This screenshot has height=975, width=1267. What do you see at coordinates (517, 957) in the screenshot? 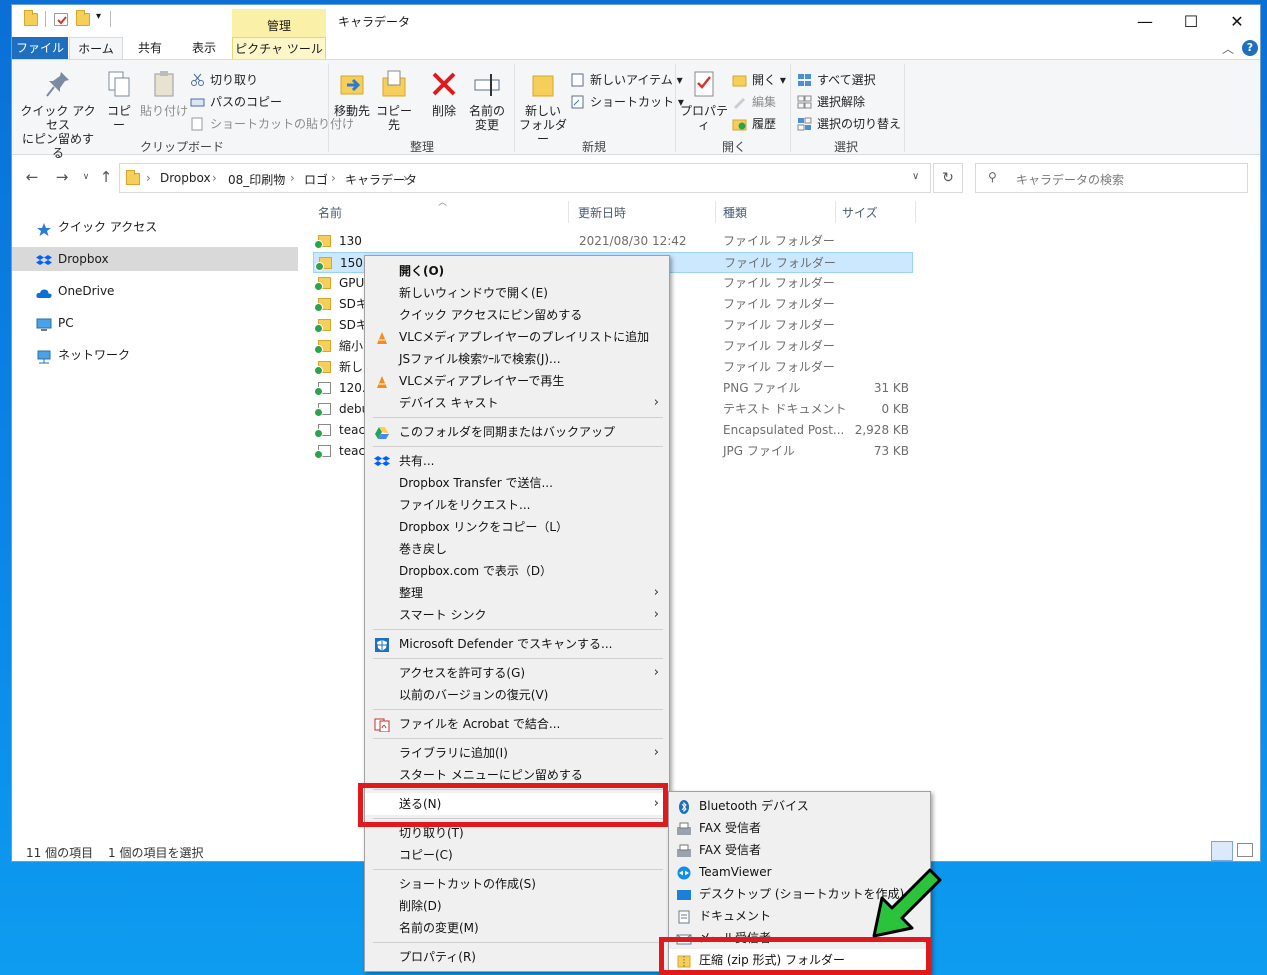
I see `menu-item-properties: プロパティ(R)` at bounding box center [517, 957].